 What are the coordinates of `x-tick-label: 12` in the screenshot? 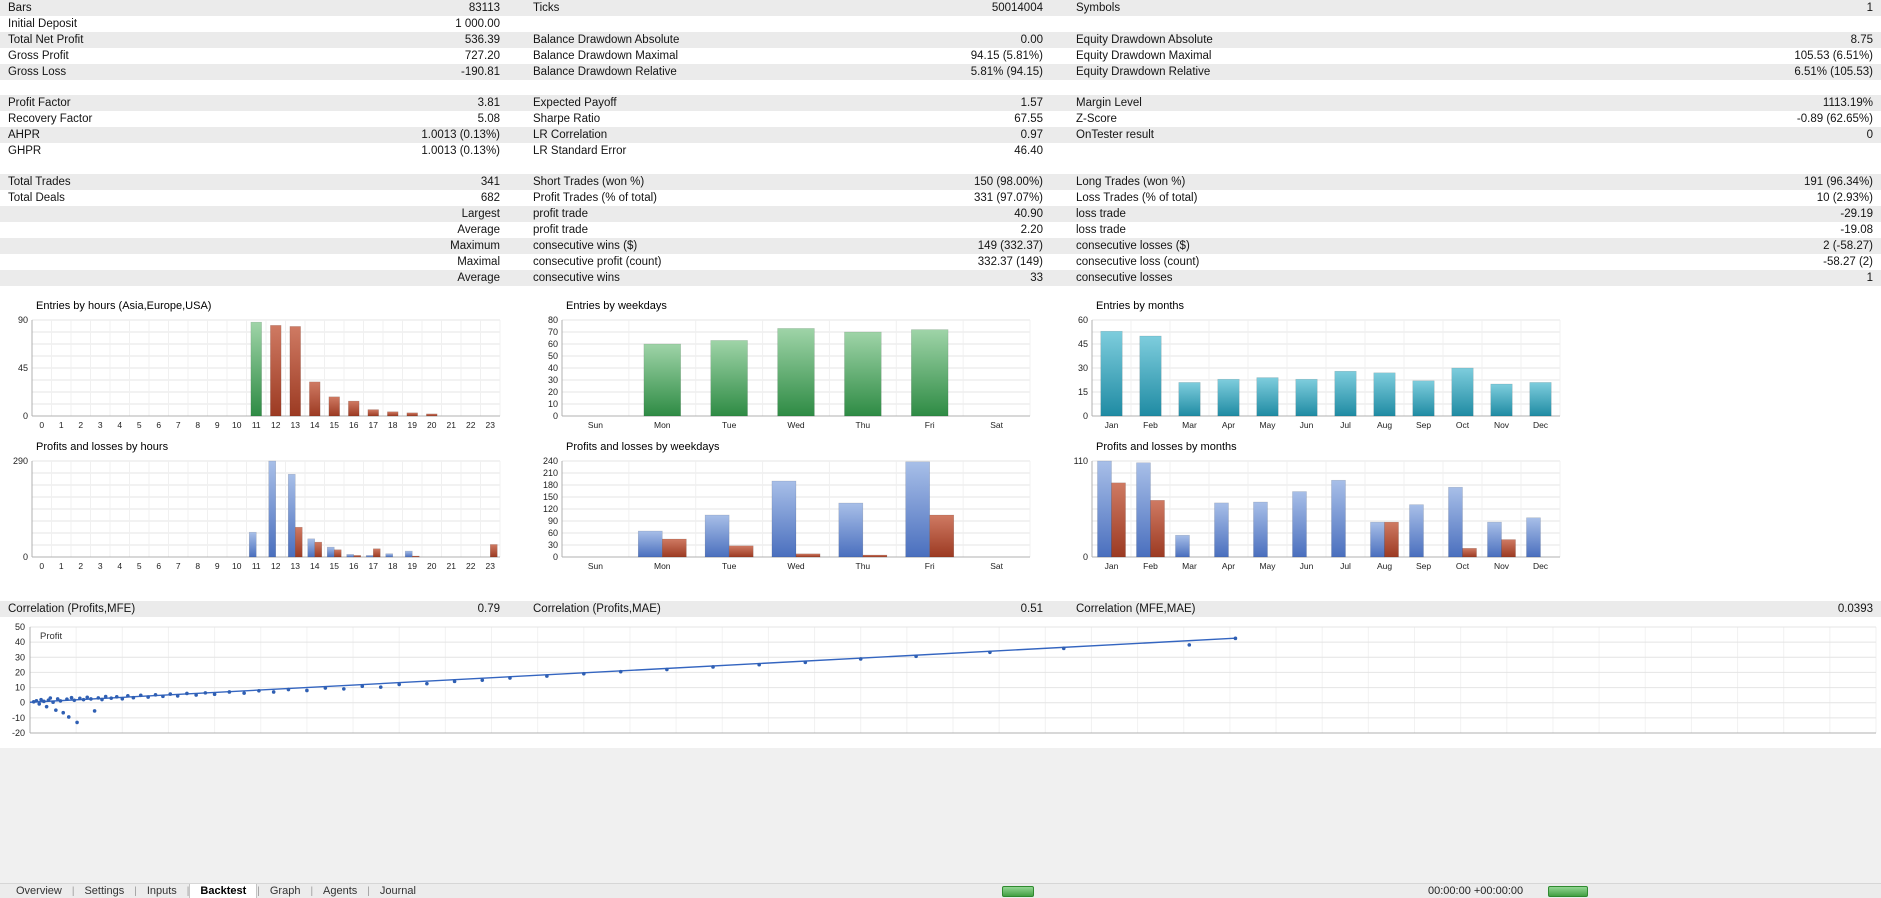 It's located at (276, 566).